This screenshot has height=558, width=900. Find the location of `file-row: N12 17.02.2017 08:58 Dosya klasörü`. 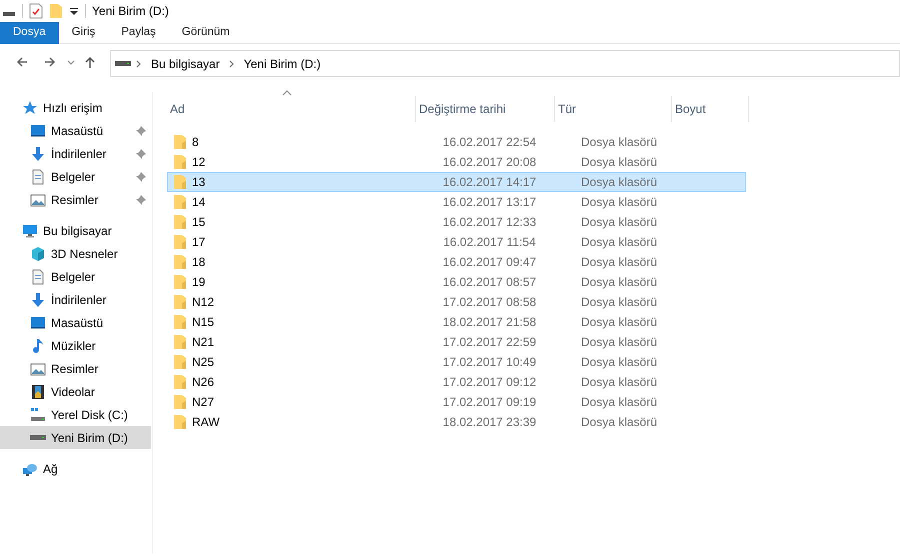

file-row: N12 17.02.2017 08:58 Dosya klasörü is located at coordinates (456, 302).